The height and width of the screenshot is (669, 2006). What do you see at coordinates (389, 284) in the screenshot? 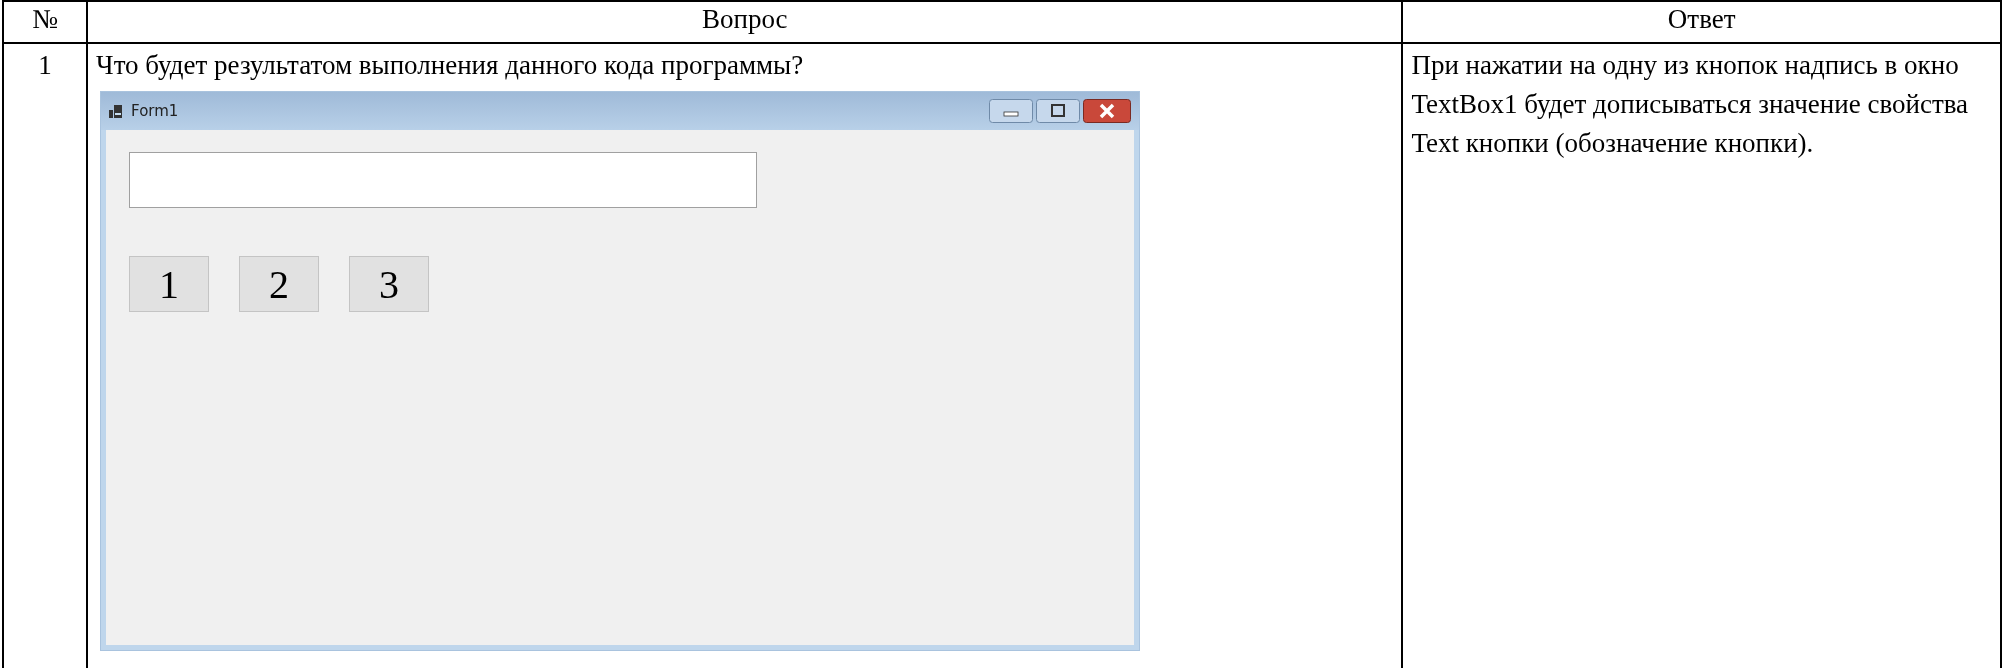
I see `number-button: 3` at bounding box center [389, 284].